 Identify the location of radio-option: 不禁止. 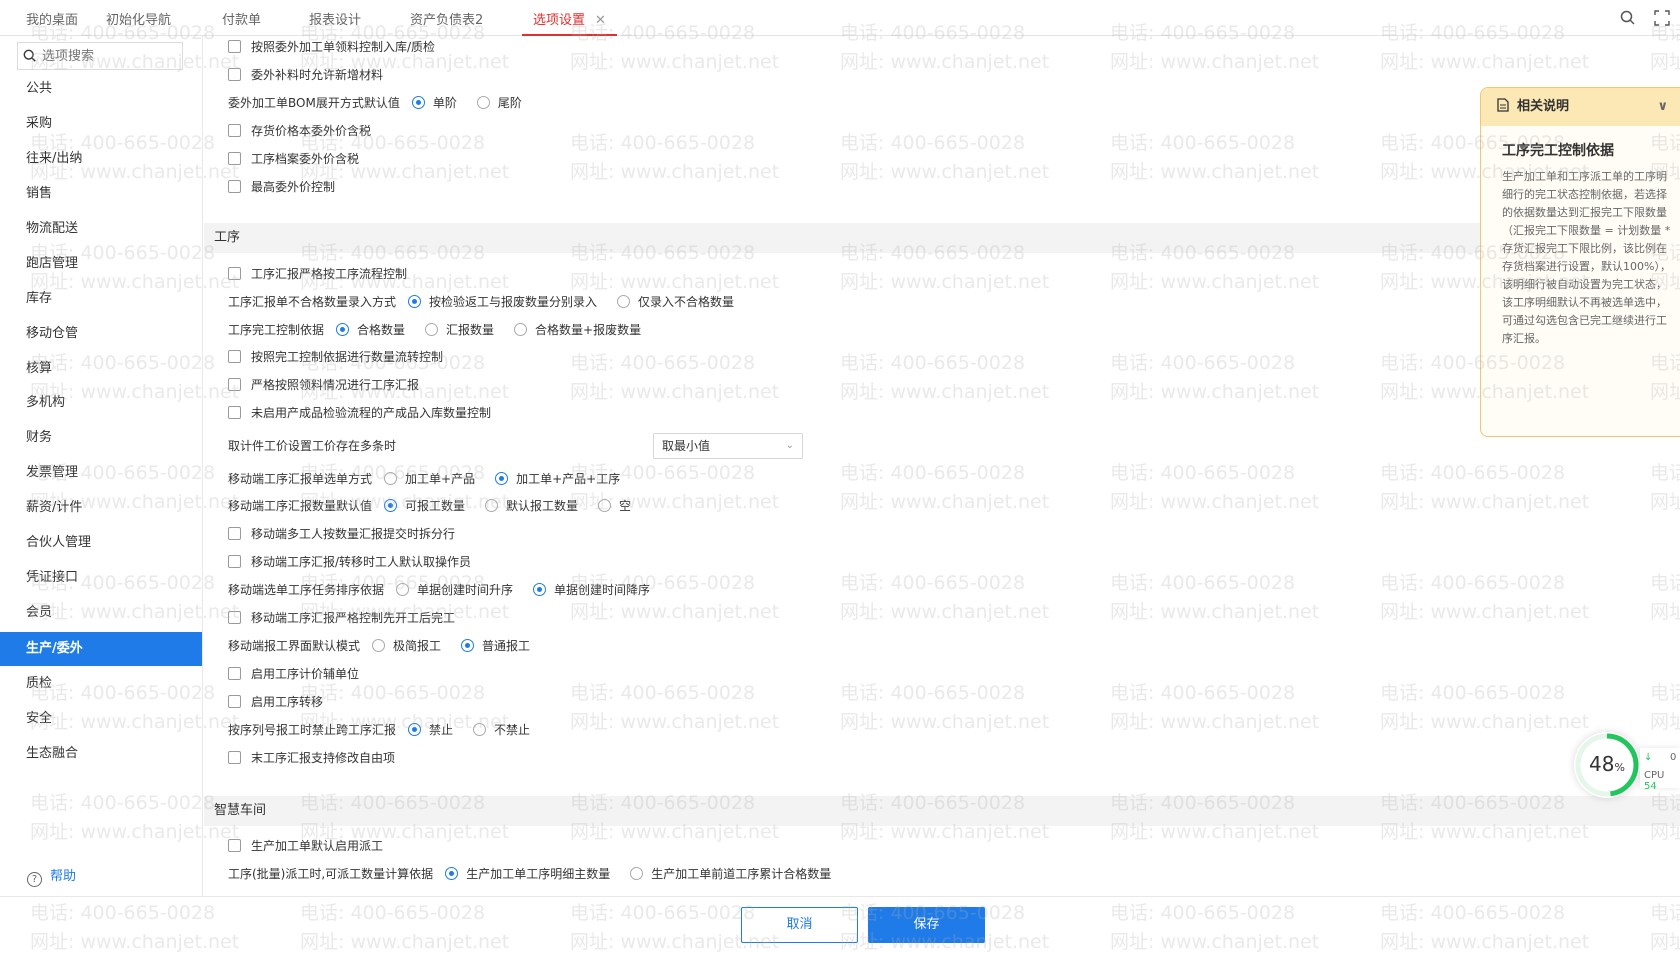
(501, 730).